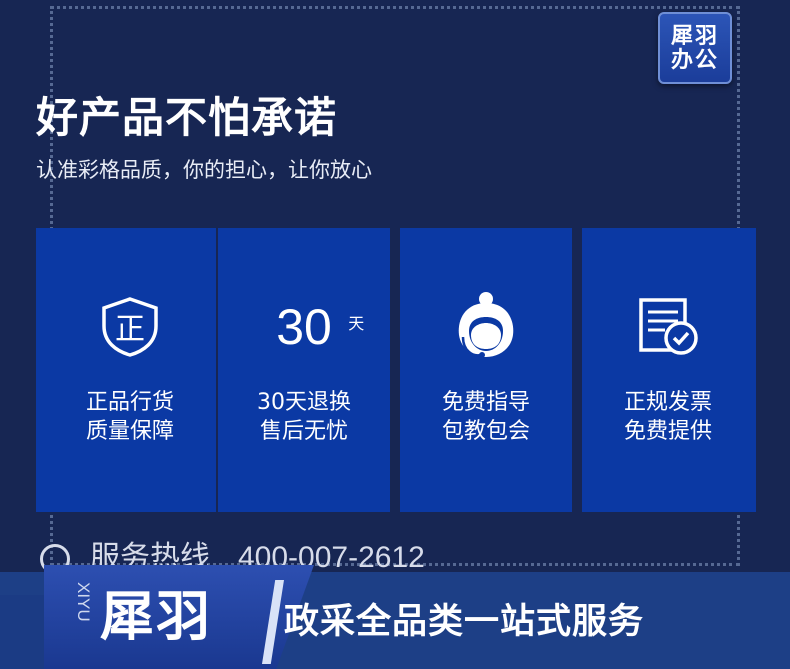  I want to click on feature-card-return: 30 天 30天退换 售后无忧, so click(304, 370).